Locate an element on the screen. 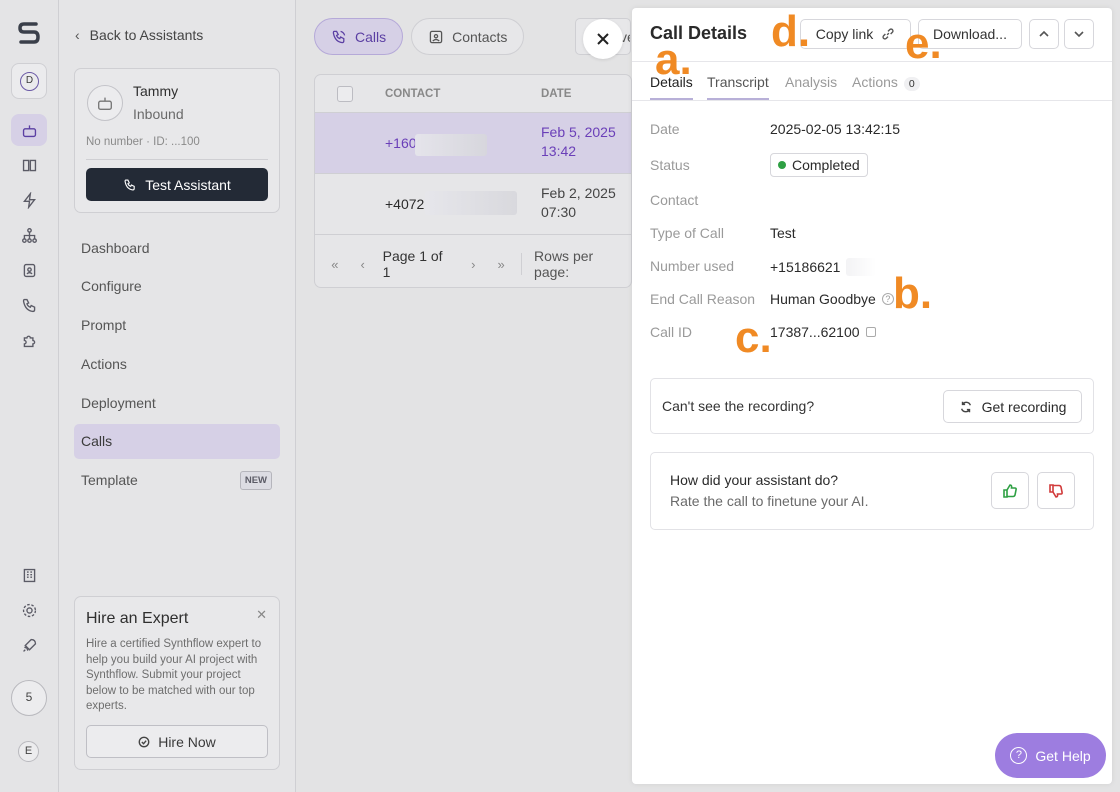  hire-now-button: Hire Now is located at coordinates (177, 741).